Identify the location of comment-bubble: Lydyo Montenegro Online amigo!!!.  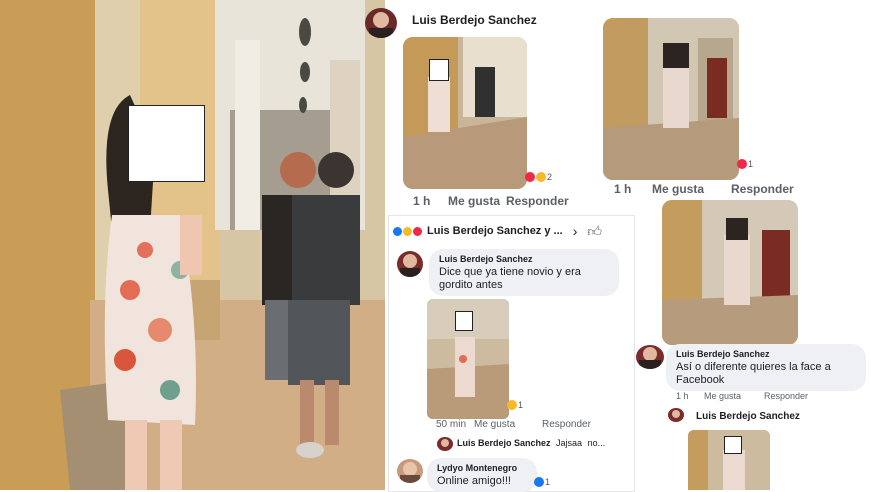
(482, 475).